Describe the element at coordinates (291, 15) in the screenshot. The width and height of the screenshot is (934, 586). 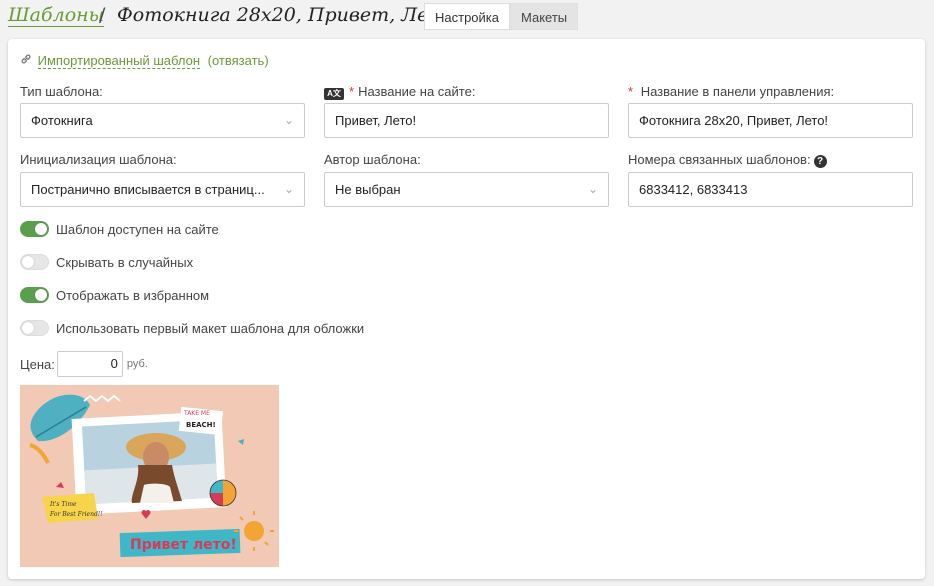
I see `page-title: Фотокнига 28х20, Привет, Лето!` at that location.